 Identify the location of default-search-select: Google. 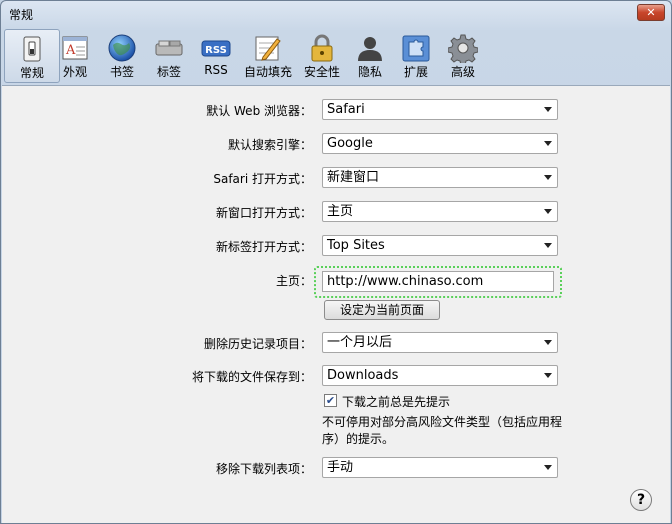
(440, 143).